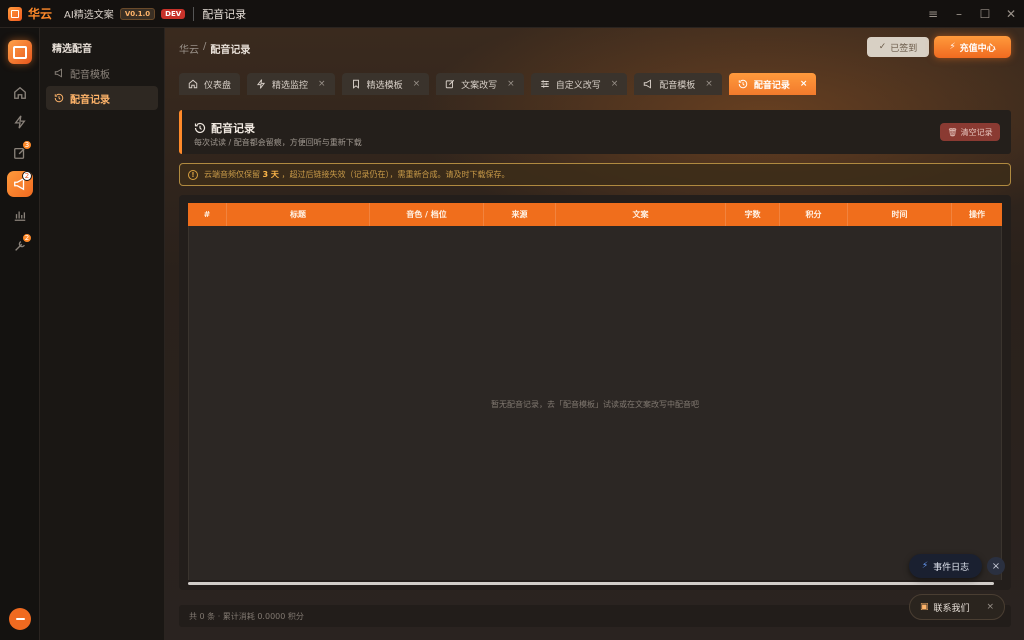 This screenshot has width=1024, height=640. I want to click on tab-voice-records: 配音记录 ×, so click(772, 84).